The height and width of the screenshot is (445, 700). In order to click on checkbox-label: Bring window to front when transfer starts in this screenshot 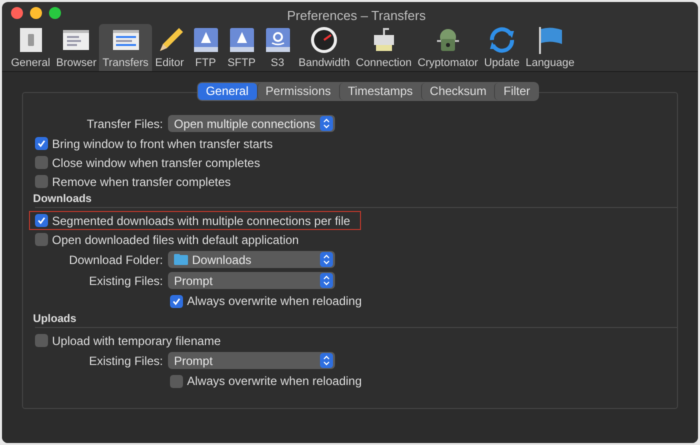, I will do `click(162, 144)`.